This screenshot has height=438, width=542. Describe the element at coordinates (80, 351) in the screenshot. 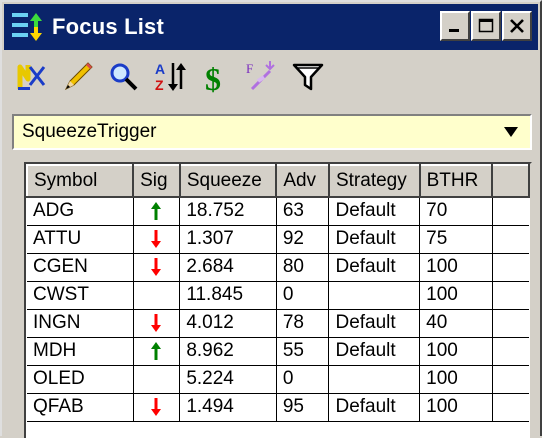

I see `symbol-cell: MDH` at that location.